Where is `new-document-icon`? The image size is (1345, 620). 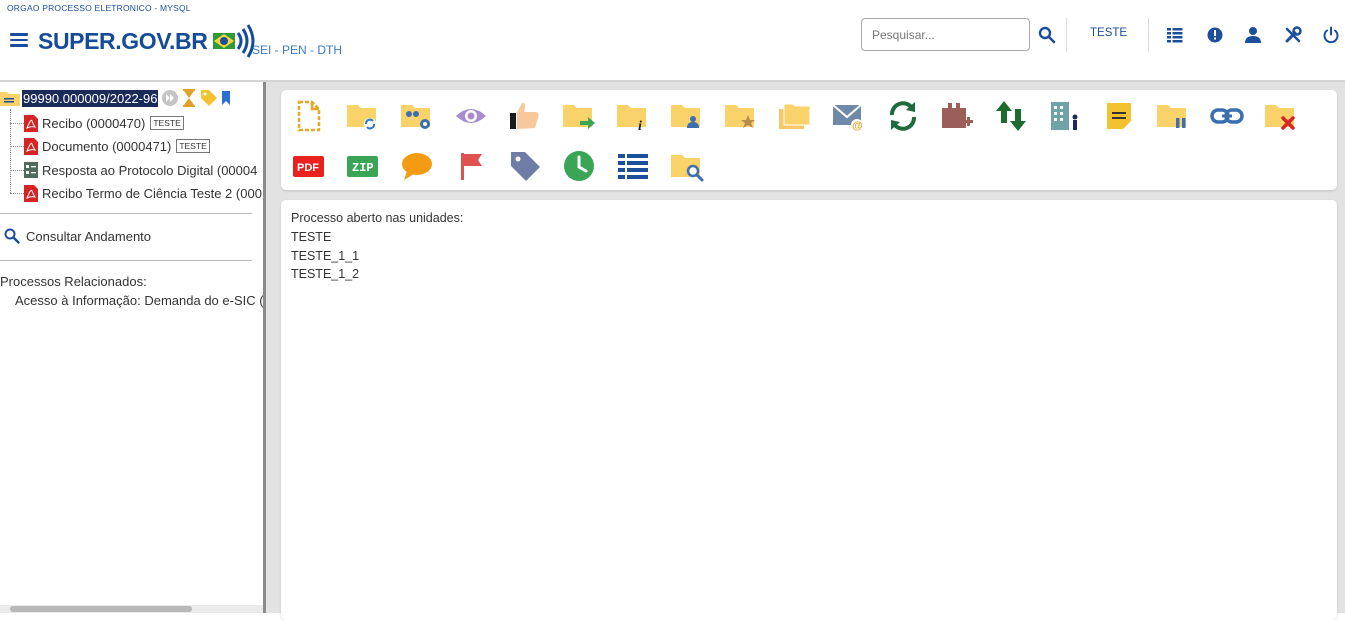
new-document-icon is located at coordinates (309, 116).